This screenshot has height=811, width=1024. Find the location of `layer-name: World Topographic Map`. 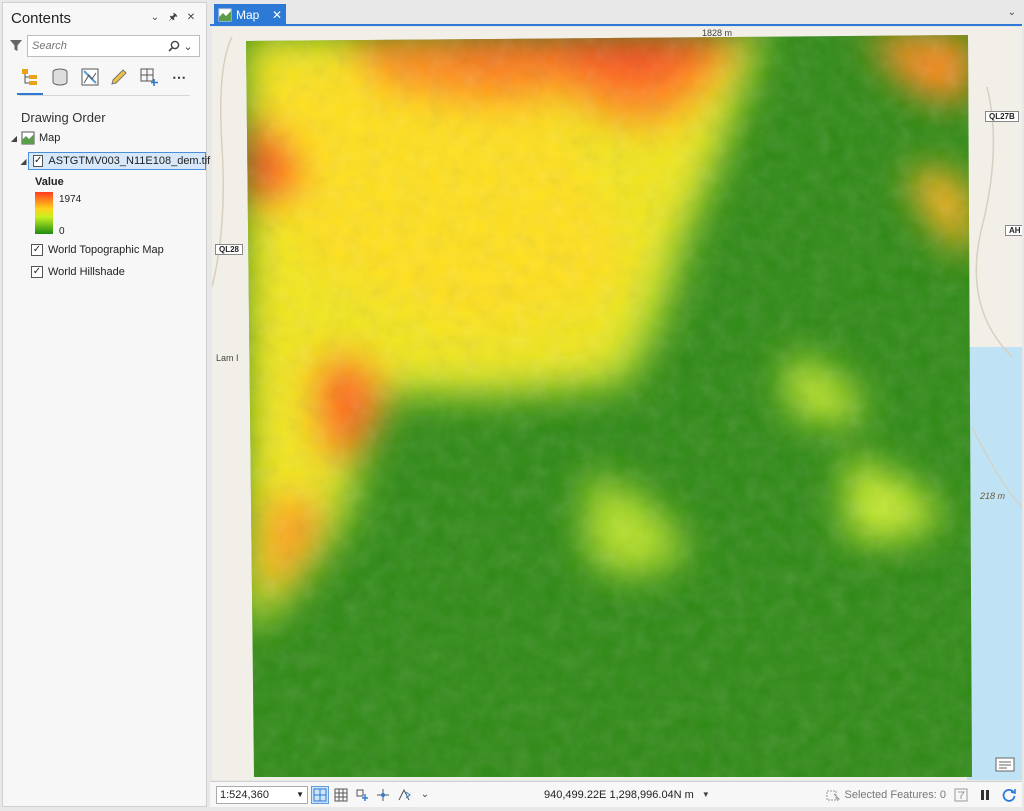

layer-name: World Topographic Map is located at coordinates (106, 250).